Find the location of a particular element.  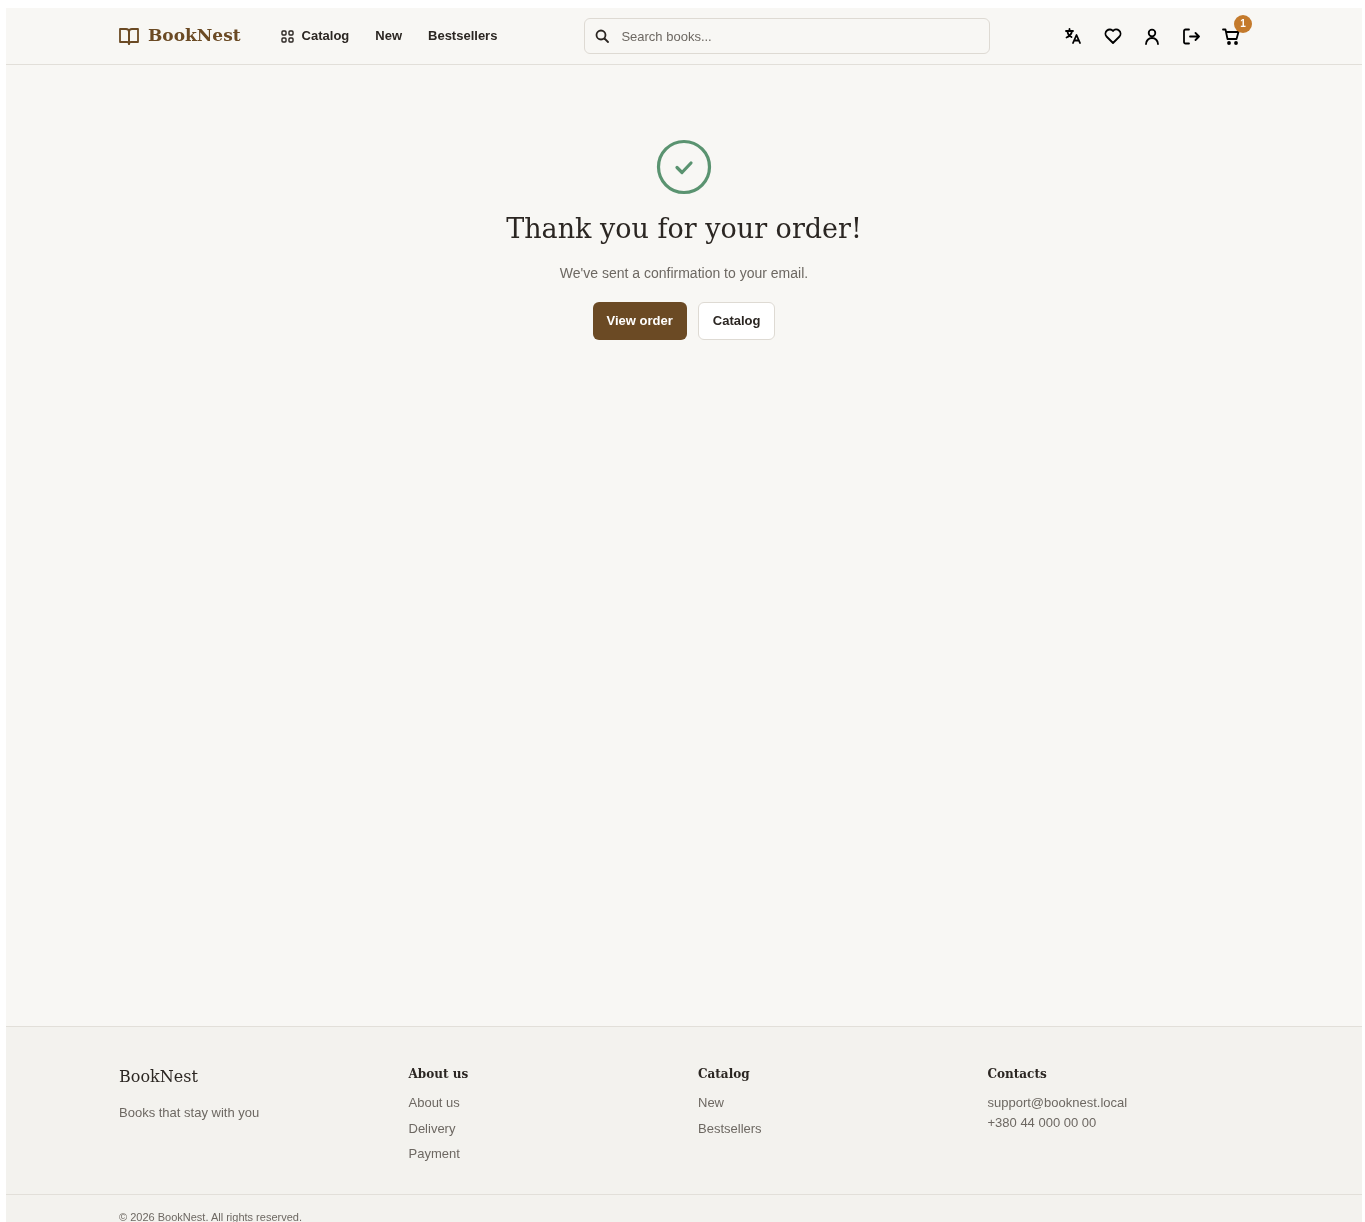

page-title: Thank you for your order! is located at coordinates (684, 229).